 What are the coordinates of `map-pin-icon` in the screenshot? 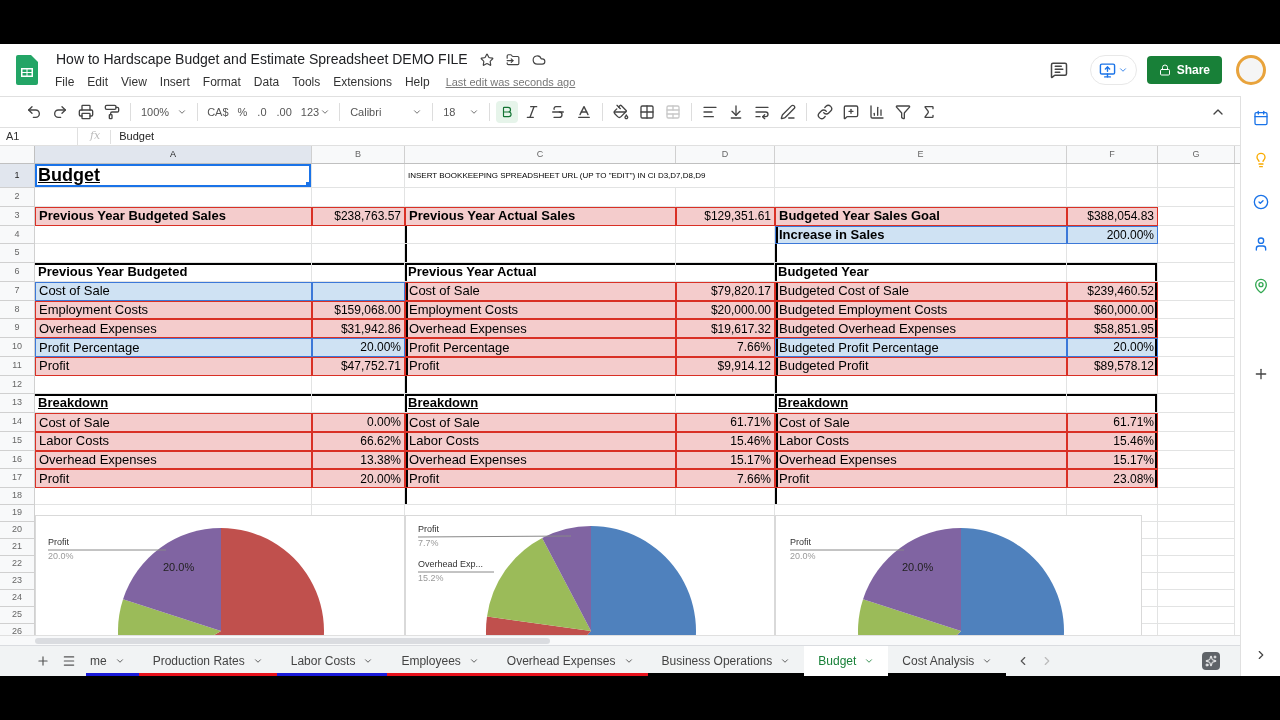 It's located at (1260, 286).